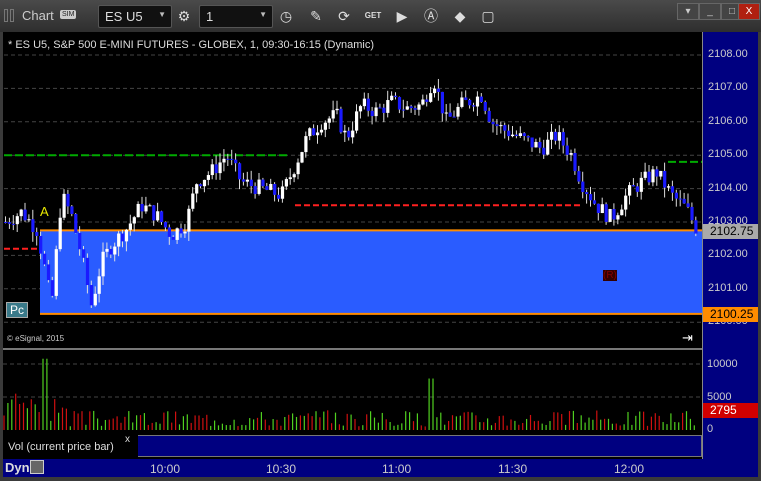  Describe the element at coordinates (730, 314) in the screenshot. I see `range-low-tag: 2100.25` at that location.